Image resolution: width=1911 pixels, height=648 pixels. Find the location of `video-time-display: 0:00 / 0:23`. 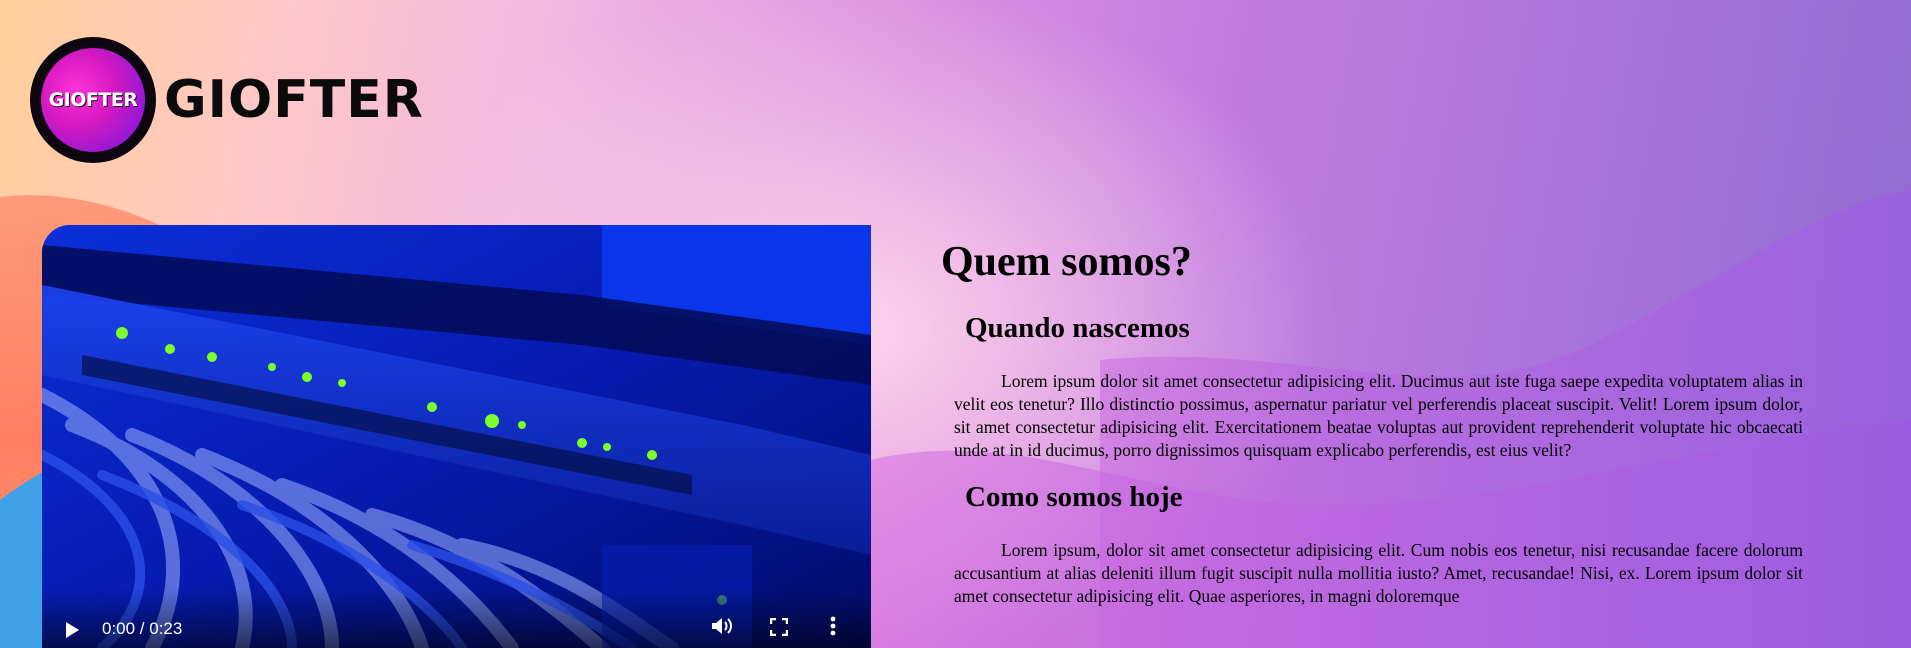

video-time-display: 0:00 / 0:23 is located at coordinates (142, 628).